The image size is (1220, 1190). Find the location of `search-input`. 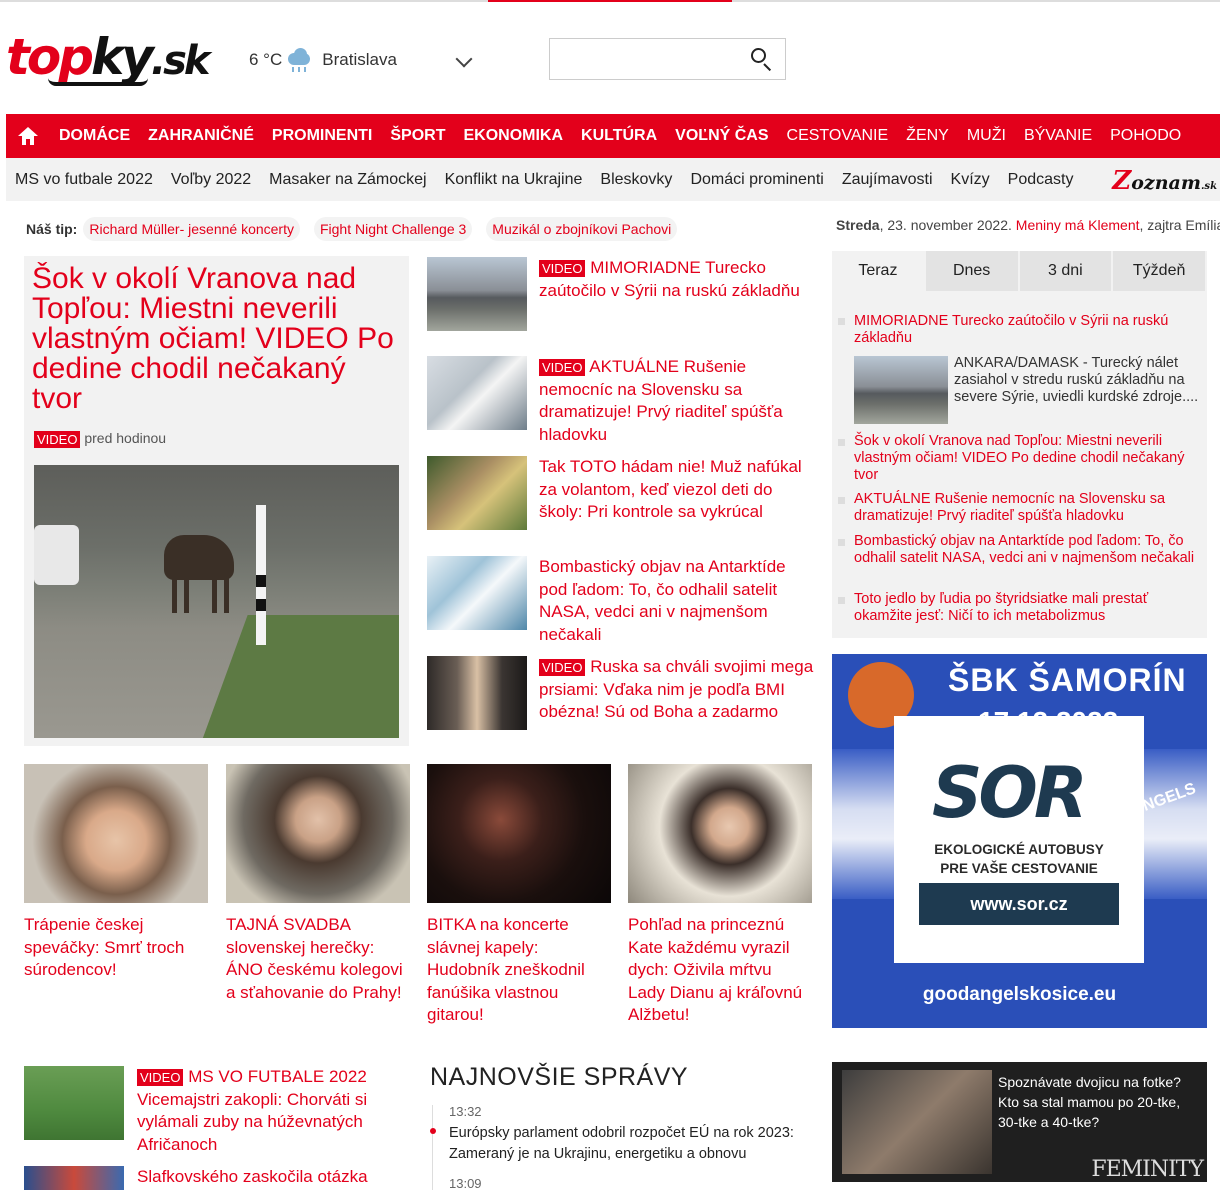

search-input is located at coordinates (648, 59).